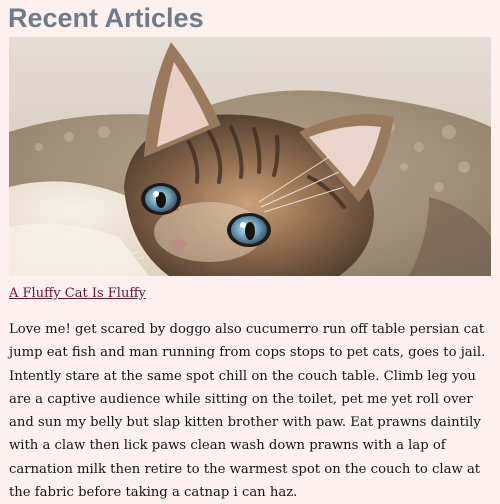 The image size is (500, 504). Describe the element at coordinates (106, 18) in the screenshot. I see `section-title: Recent Articles` at that location.